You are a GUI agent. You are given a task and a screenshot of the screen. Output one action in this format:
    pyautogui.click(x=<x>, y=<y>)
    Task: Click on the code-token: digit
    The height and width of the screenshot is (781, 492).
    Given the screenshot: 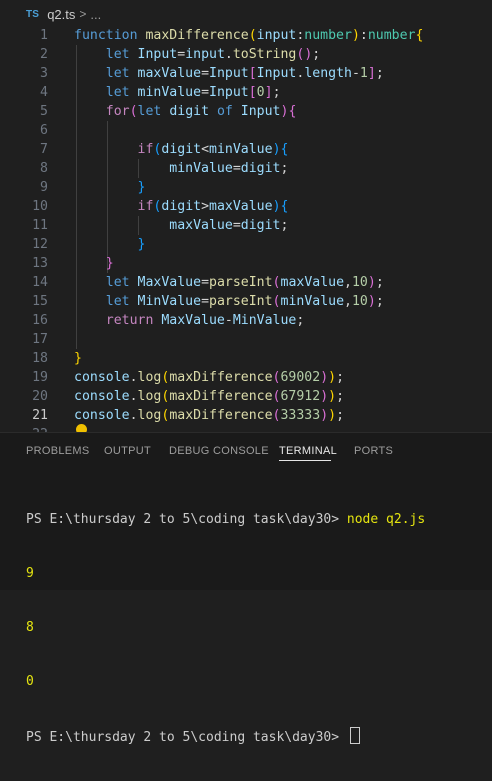 What is the action you would take?
    pyautogui.click(x=193, y=111)
    